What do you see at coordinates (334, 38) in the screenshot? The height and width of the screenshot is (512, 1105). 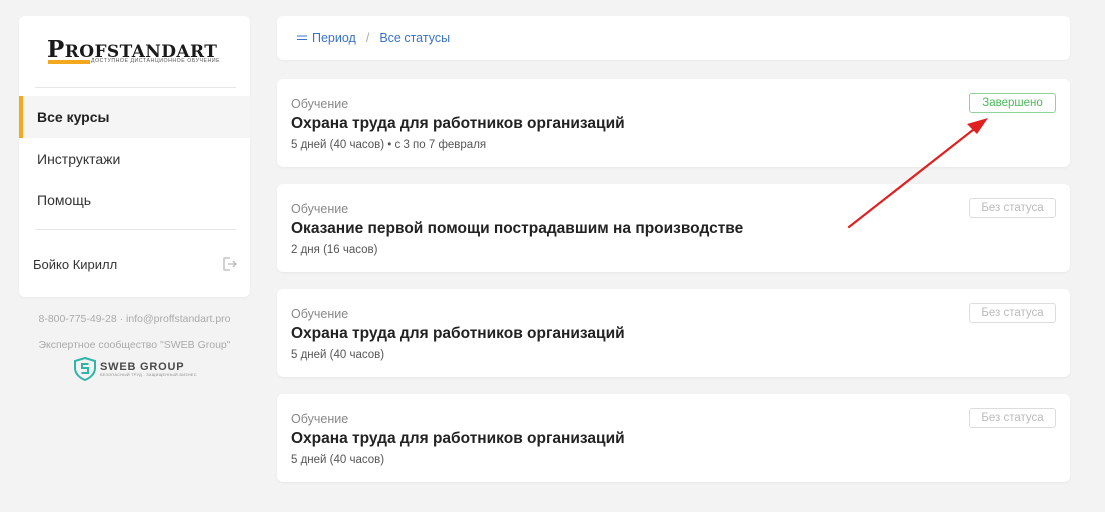 I see `period-filter-label: Период` at bounding box center [334, 38].